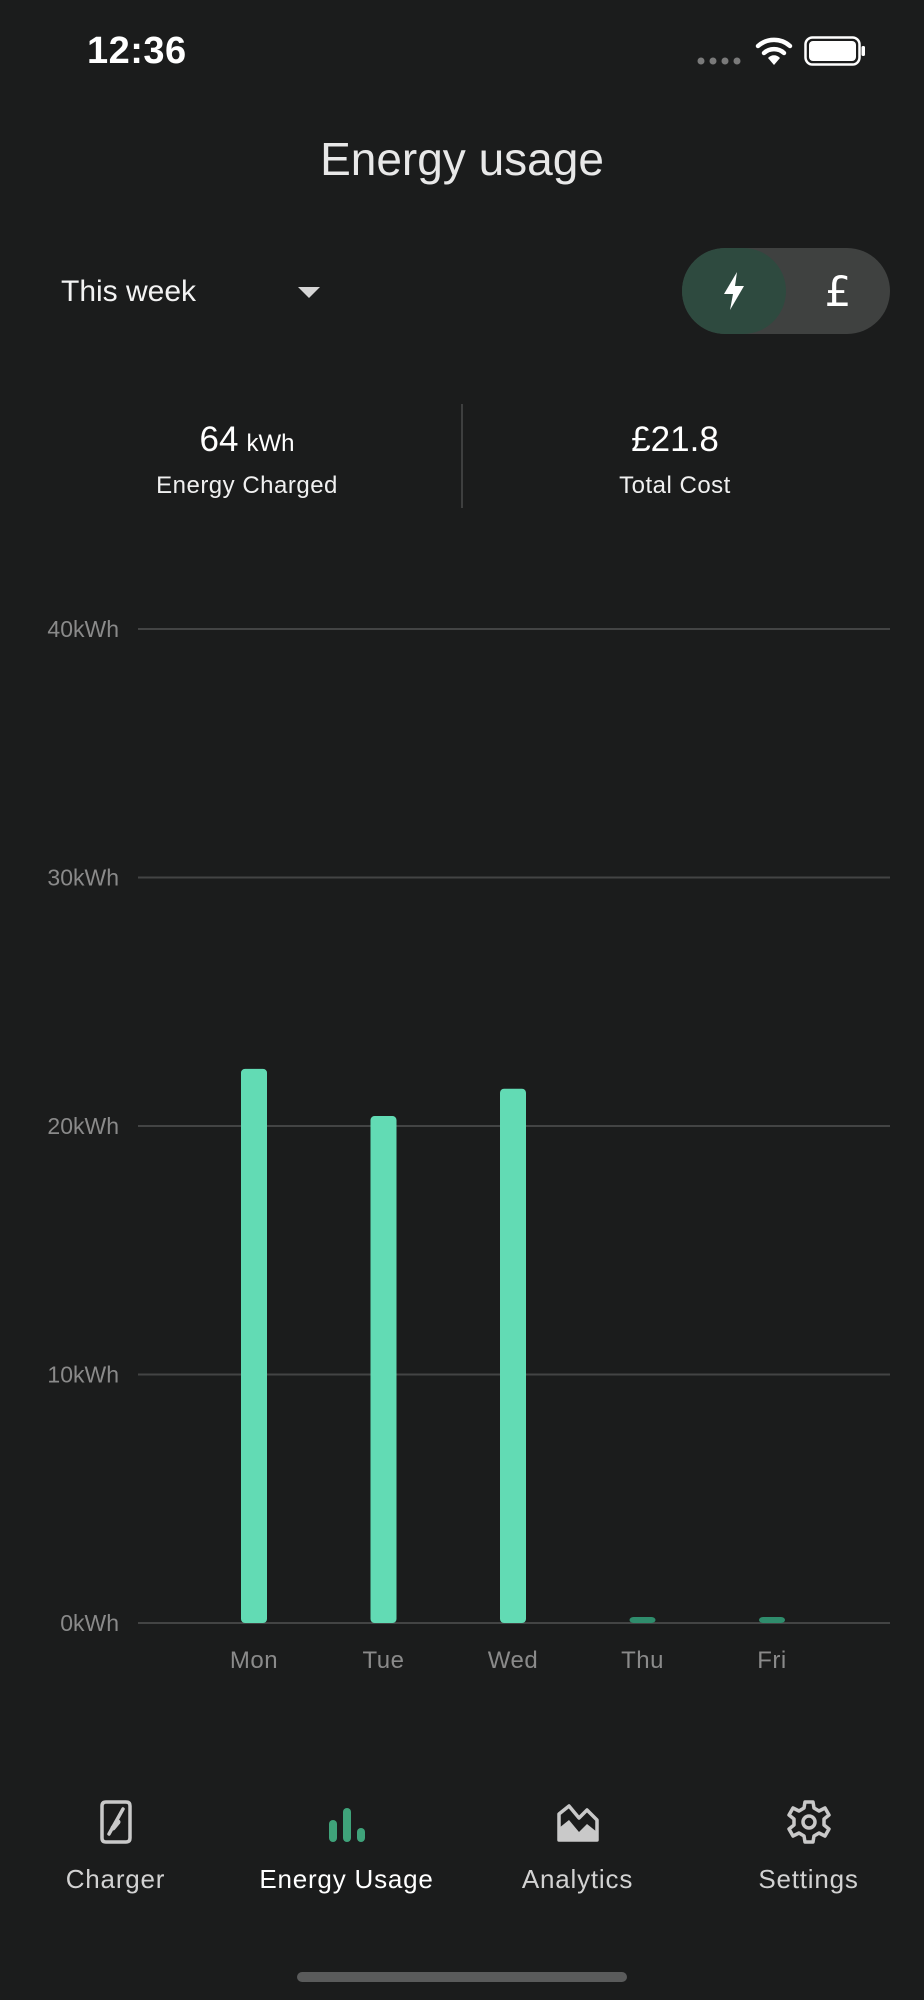 The height and width of the screenshot is (2000, 924). I want to click on period-label: This week, so click(129, 291).